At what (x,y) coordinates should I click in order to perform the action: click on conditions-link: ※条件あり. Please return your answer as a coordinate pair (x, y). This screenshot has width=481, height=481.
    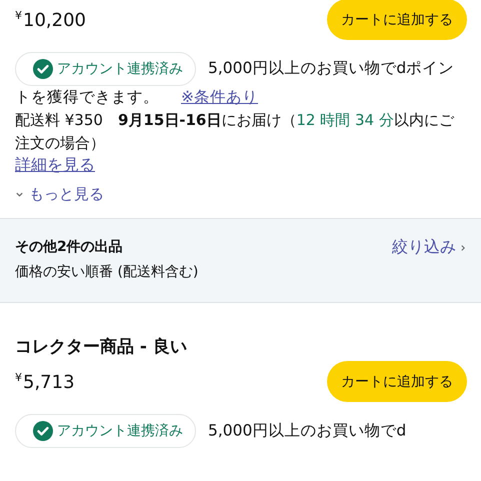
    Looking at the image, I should click on (219, 97).